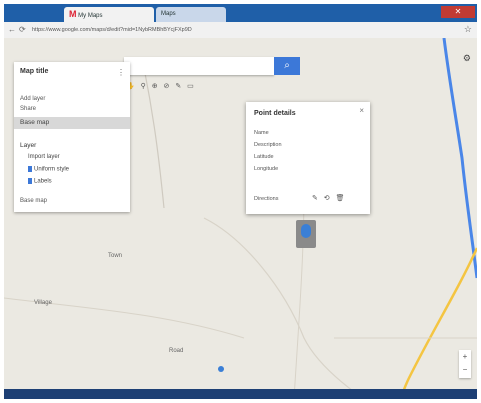 This screenshot has height=403, width=481. Describe the element at coordinates (306, 231) in the screenshot. I see `pin-icon` at that location.